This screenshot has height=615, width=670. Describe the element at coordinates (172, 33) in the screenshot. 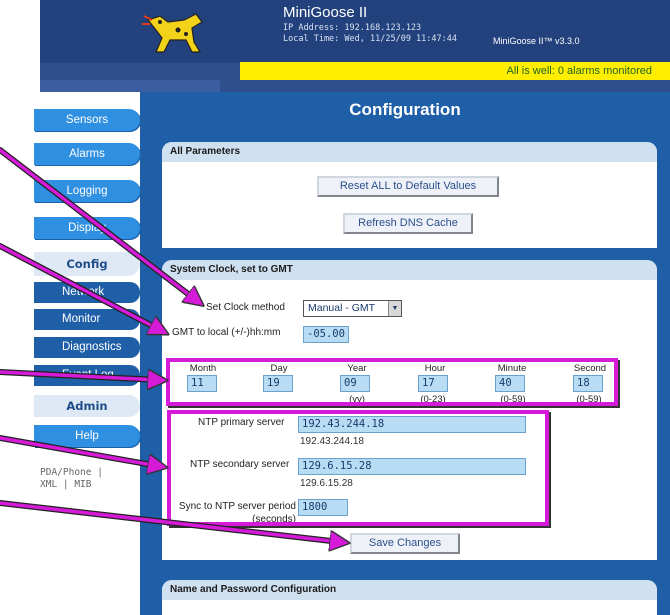

I see `goose-logo-icon` at that location.